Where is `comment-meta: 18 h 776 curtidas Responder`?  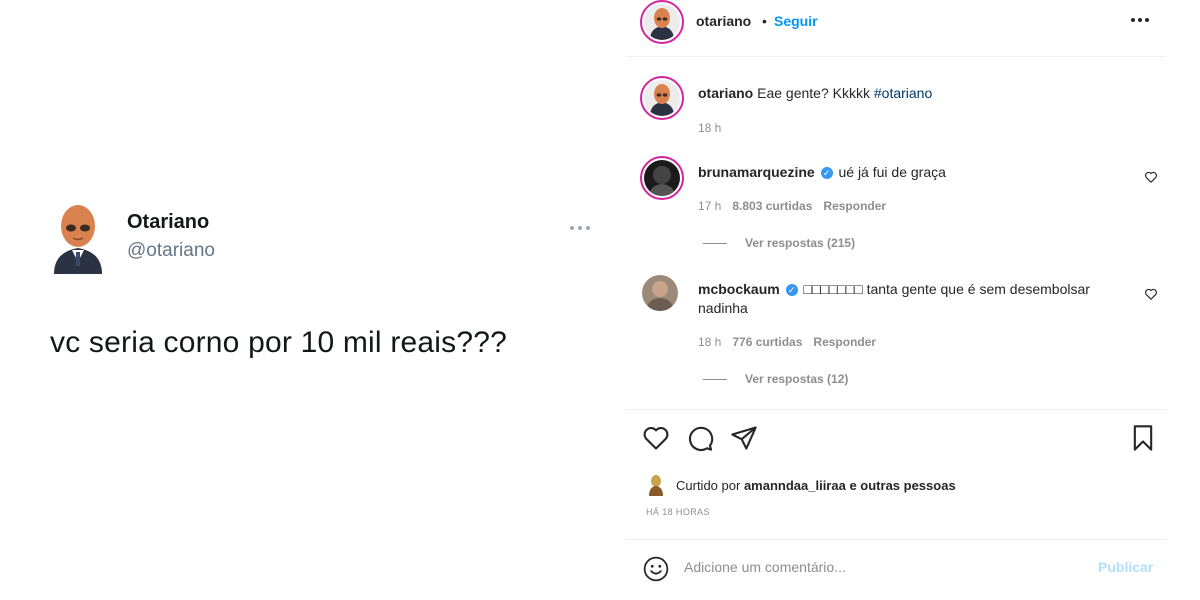 comment-meta: 18 h 776 curtidas Responder is located at coordinates (787, 342).